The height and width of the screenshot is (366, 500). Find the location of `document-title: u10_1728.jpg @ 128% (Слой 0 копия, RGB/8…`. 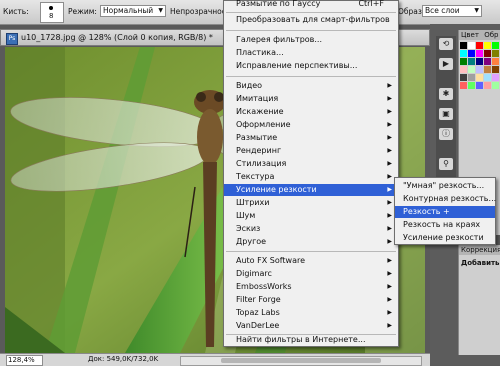

document-title: u10_1728.jpg @ 128% (Слой 0 копия, RGB/8… is located at coordinates (117, 37).